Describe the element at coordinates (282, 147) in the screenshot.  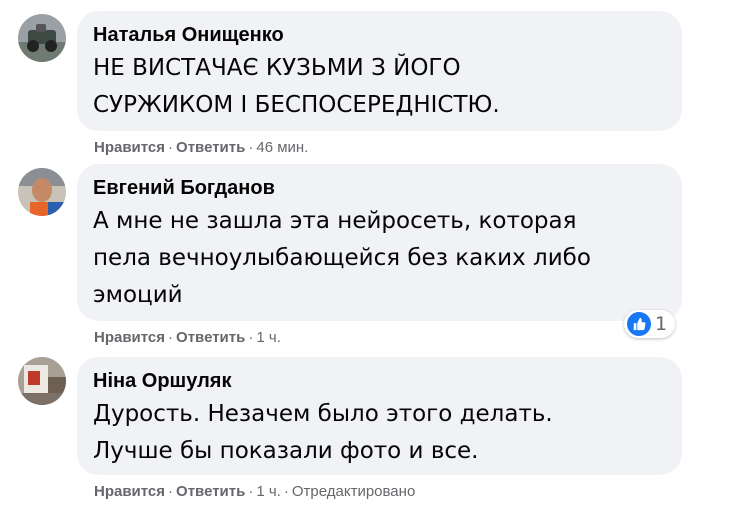
I see `comment-timestamp: 46 мин.` at that location.